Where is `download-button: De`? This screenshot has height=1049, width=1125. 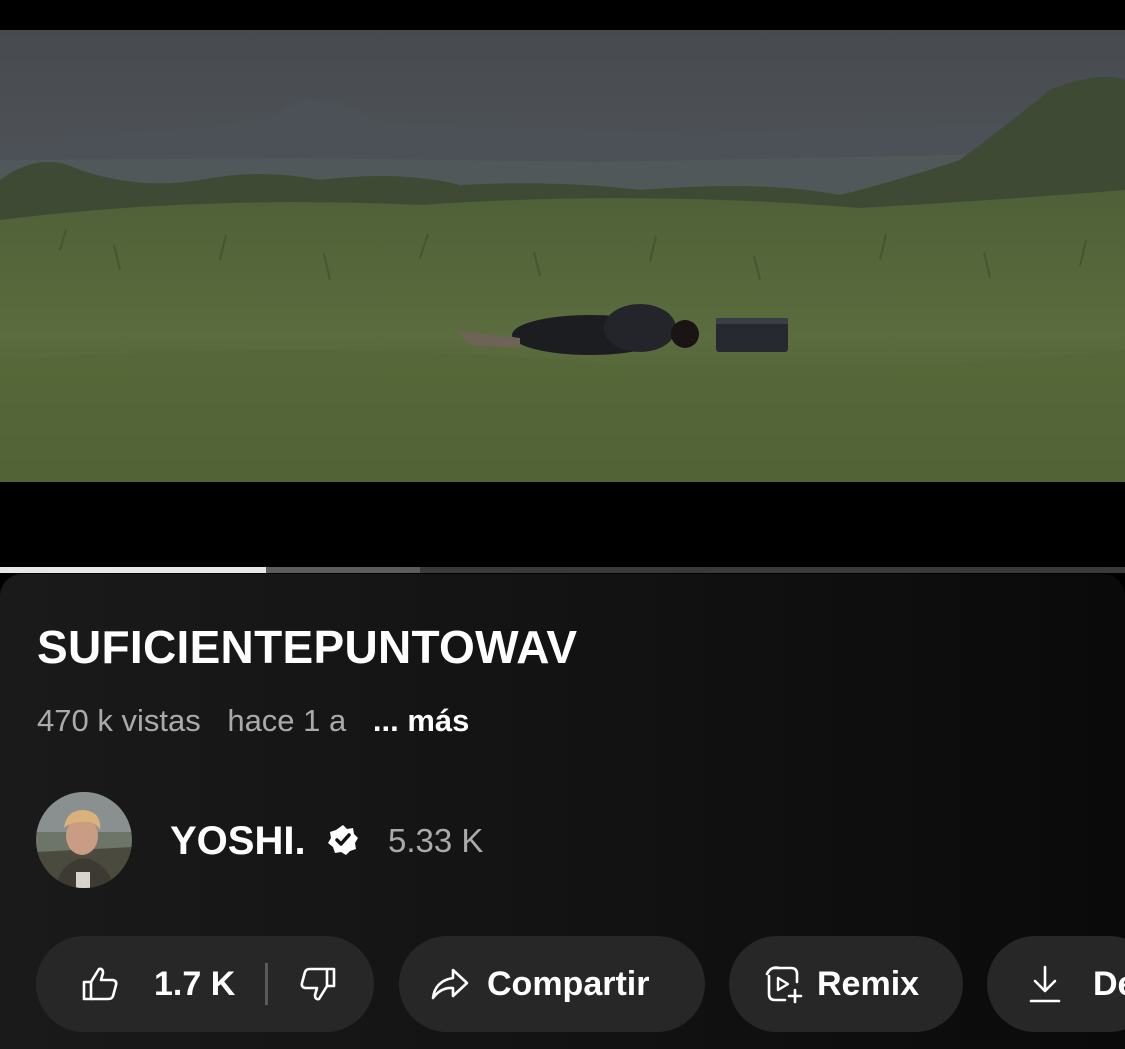 download-button: De is located at coordinates (1056, 984).